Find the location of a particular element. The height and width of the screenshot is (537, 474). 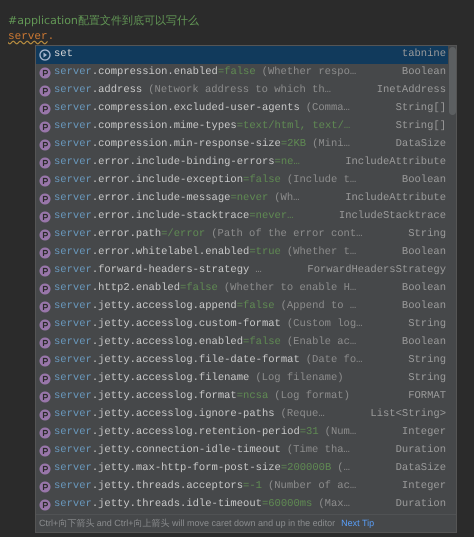

type-label: DataSize is located at coordinates (421, 468).